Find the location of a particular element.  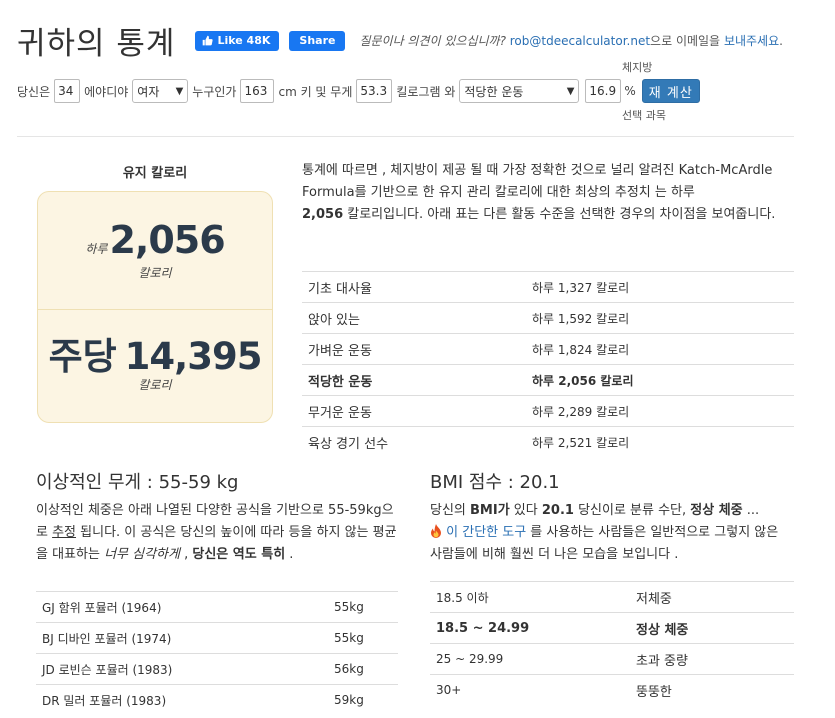

table-row: BJ 디바인 포뮬러 (1974) 55kg is located at coordinates (217, 638).